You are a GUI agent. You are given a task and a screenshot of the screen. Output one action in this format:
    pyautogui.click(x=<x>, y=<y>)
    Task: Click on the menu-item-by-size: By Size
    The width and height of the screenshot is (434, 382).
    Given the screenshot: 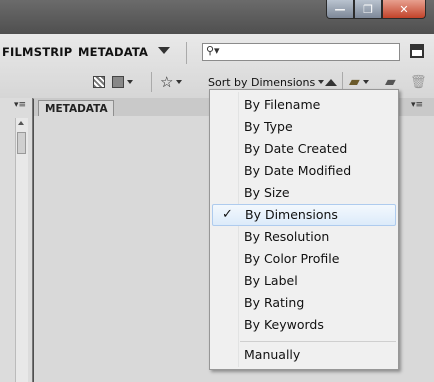 What is the action you would take?
    pyautogui.click(x=304, y=193)
    